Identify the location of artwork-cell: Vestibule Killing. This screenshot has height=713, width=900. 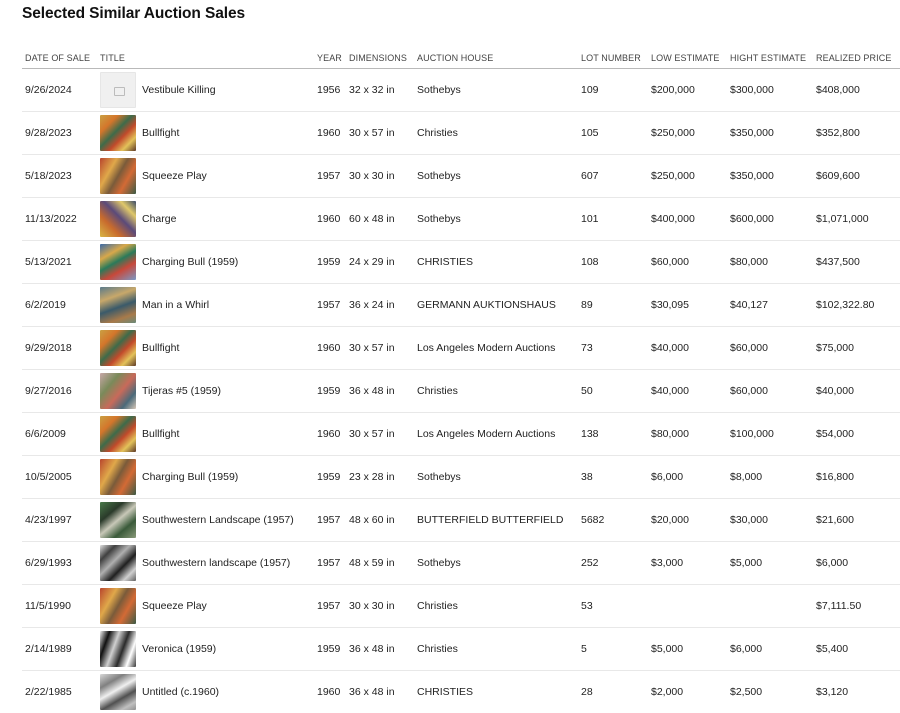
(207, 89).